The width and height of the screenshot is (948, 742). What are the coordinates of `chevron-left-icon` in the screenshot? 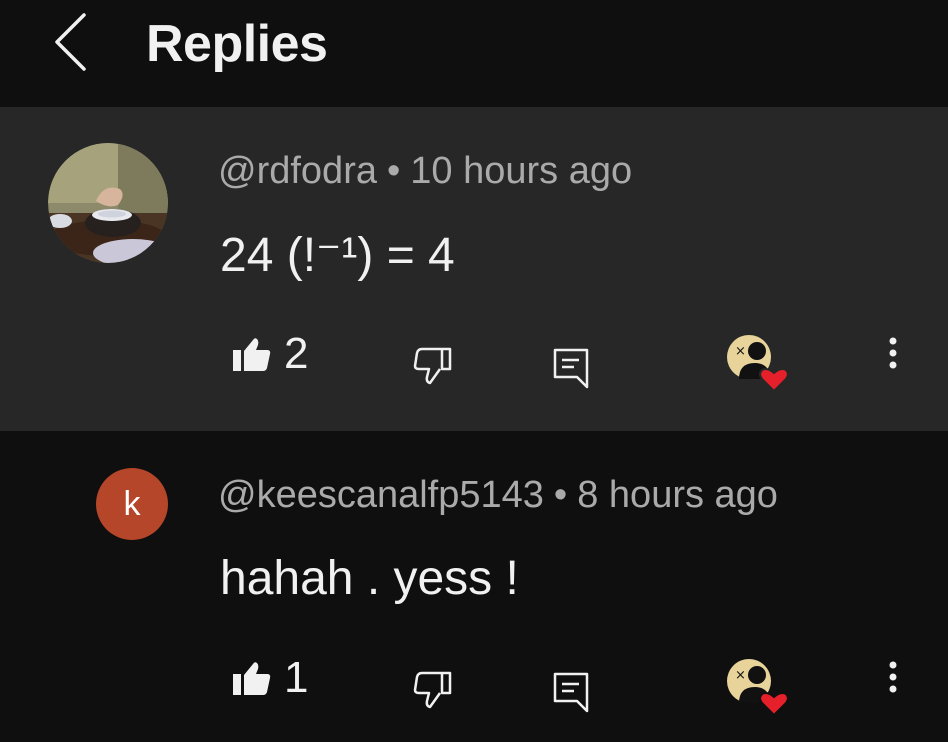 It's located at (70, 42).